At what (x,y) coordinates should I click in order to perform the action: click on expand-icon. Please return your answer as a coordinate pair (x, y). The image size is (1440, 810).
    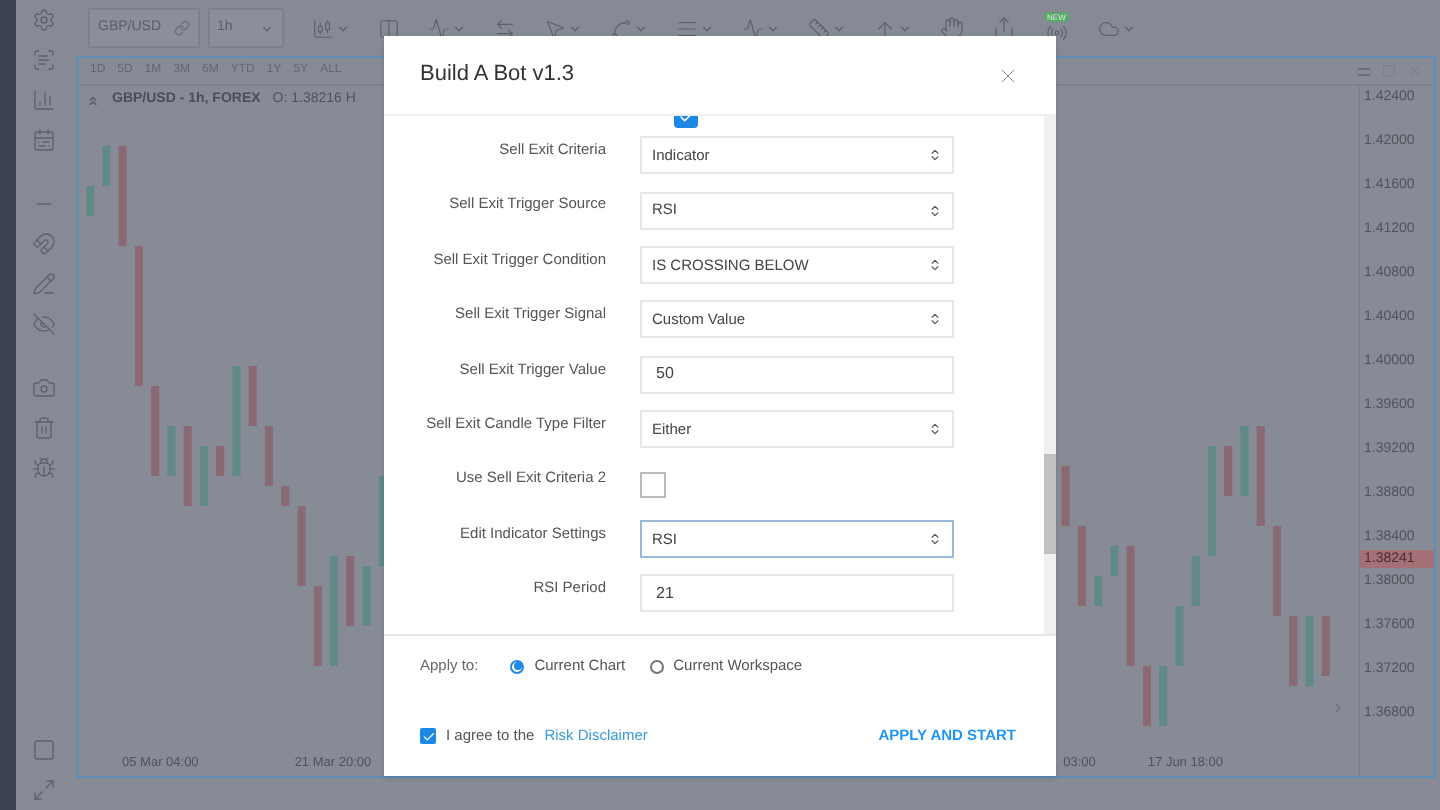
    Looking at the image, I should click on (44, 790).